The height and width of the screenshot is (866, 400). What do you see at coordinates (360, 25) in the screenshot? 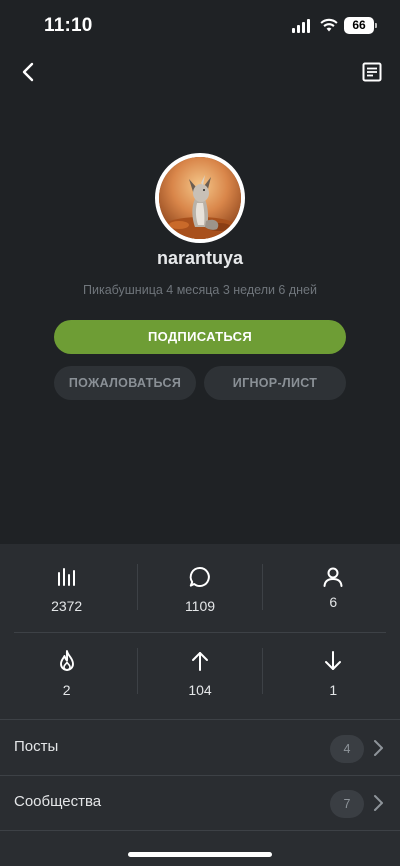
I see `battery-indicator: 66` at bounding box center [360, 25].